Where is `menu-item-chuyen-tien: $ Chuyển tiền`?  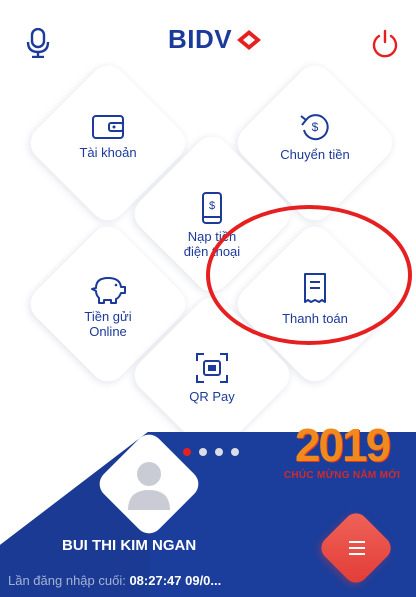
menu-item-chuyen-tien: $ Chuyển tiền is located at coordinates (315, 137).